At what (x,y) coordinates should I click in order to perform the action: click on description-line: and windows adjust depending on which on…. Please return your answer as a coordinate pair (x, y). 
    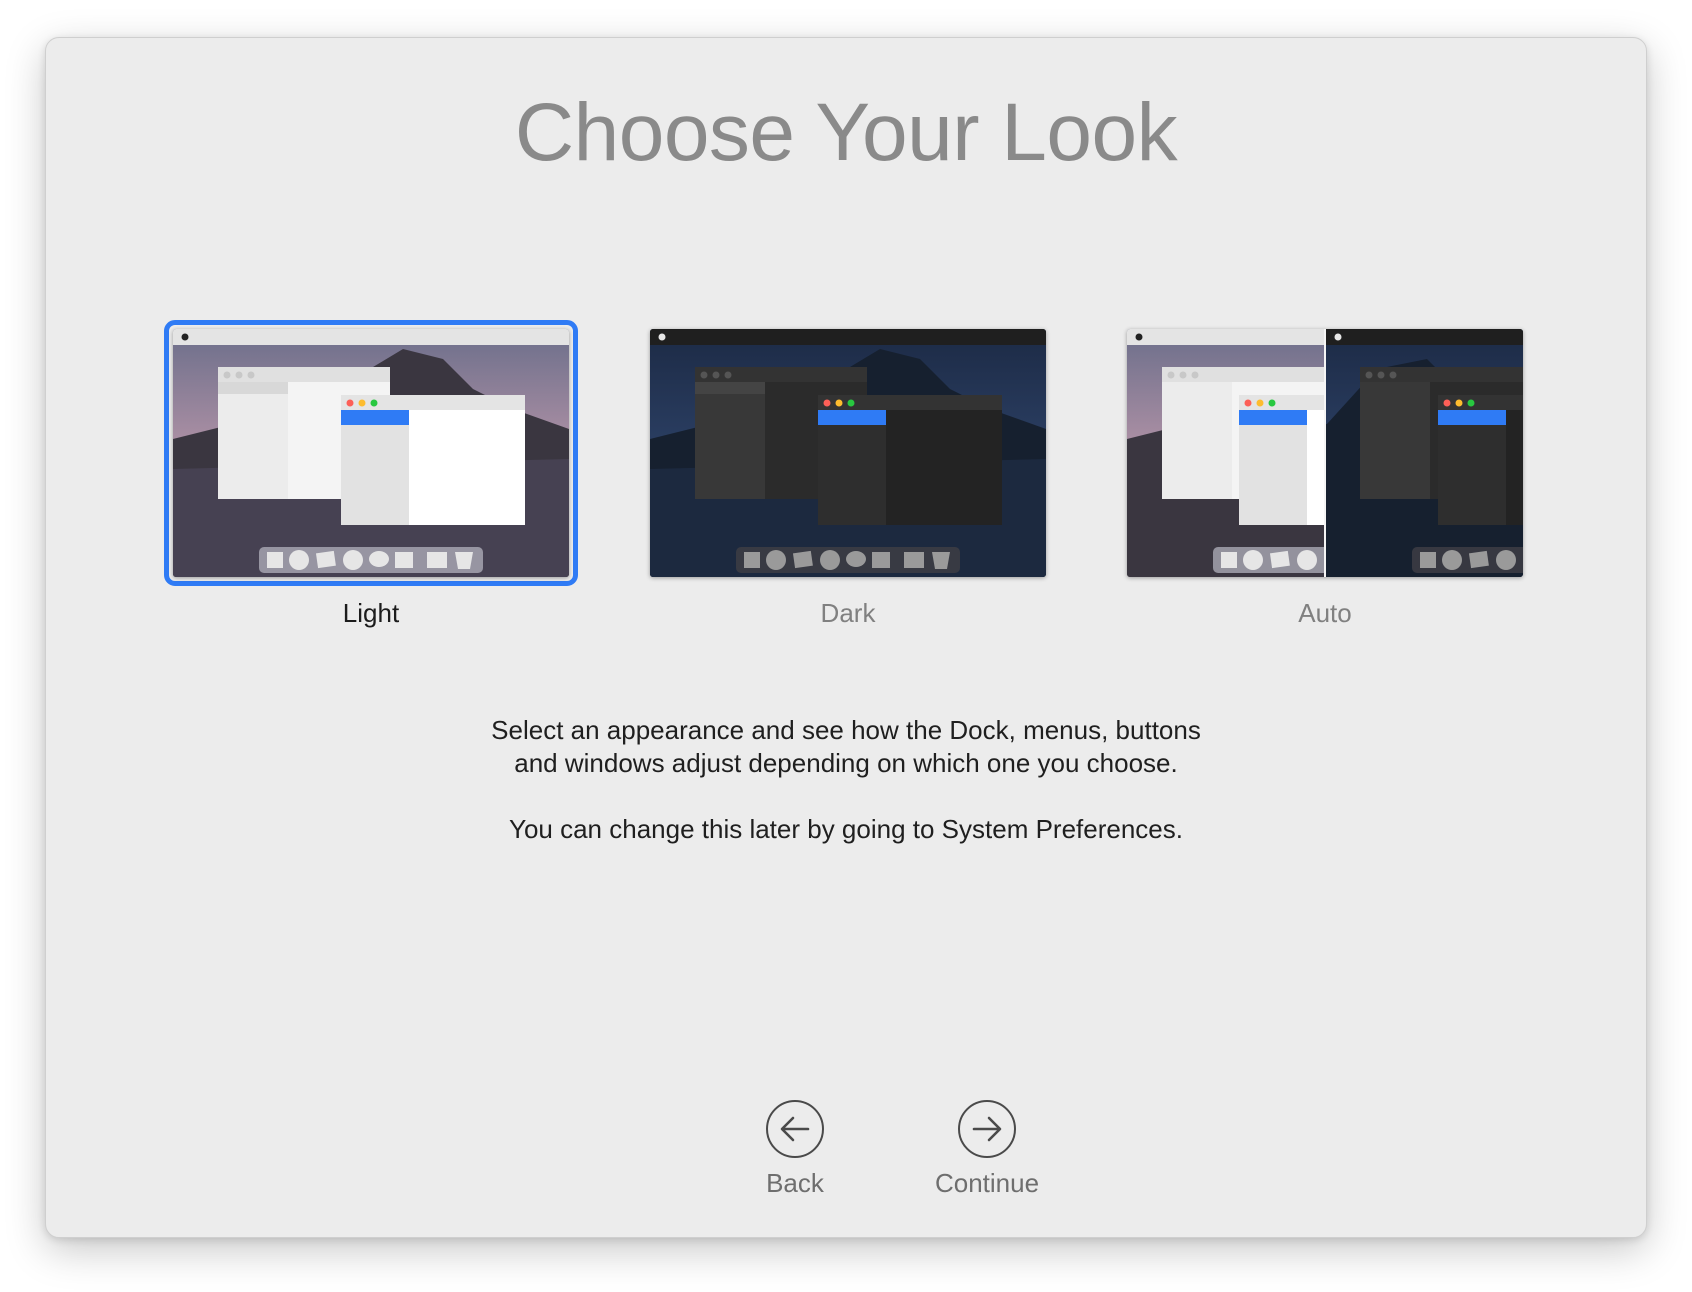
    Looking at the image, I should click on (846, 763).